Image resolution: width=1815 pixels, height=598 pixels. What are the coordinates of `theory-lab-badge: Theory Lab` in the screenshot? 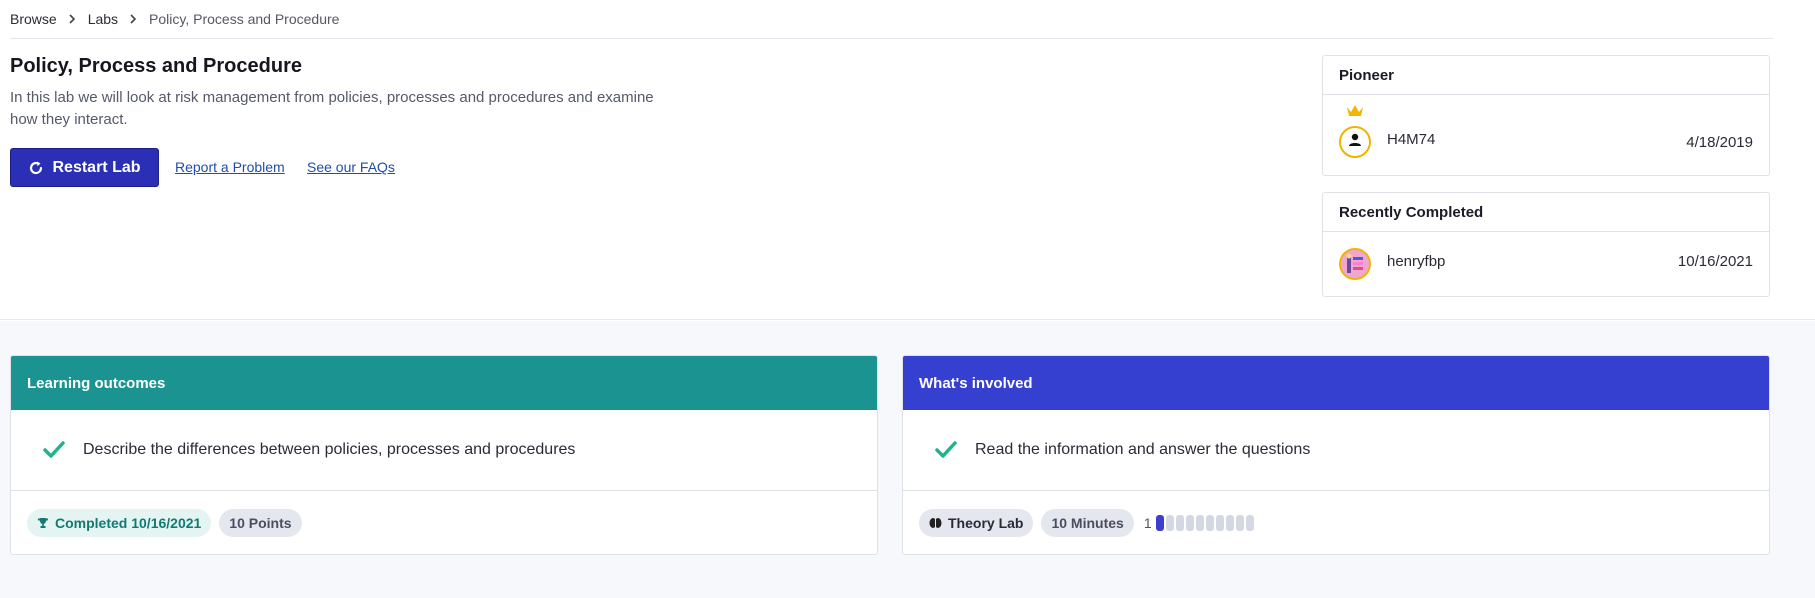 It's located at (976, 522).